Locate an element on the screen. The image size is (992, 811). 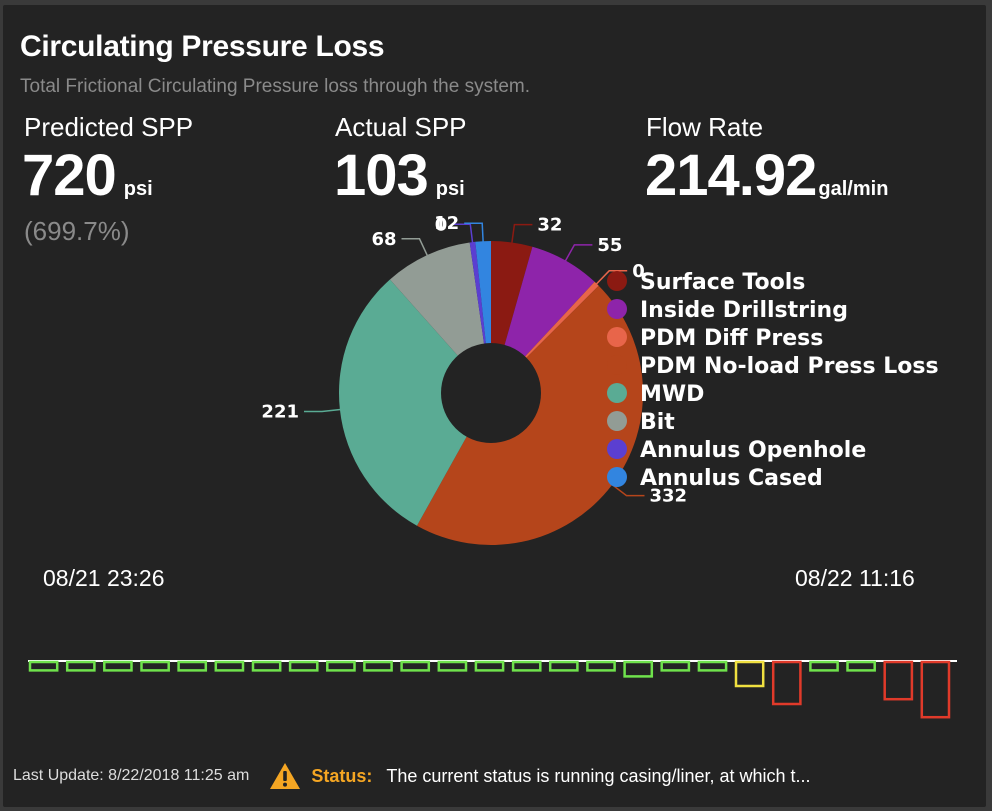
warning-icon is located at coordinates (285, 776).